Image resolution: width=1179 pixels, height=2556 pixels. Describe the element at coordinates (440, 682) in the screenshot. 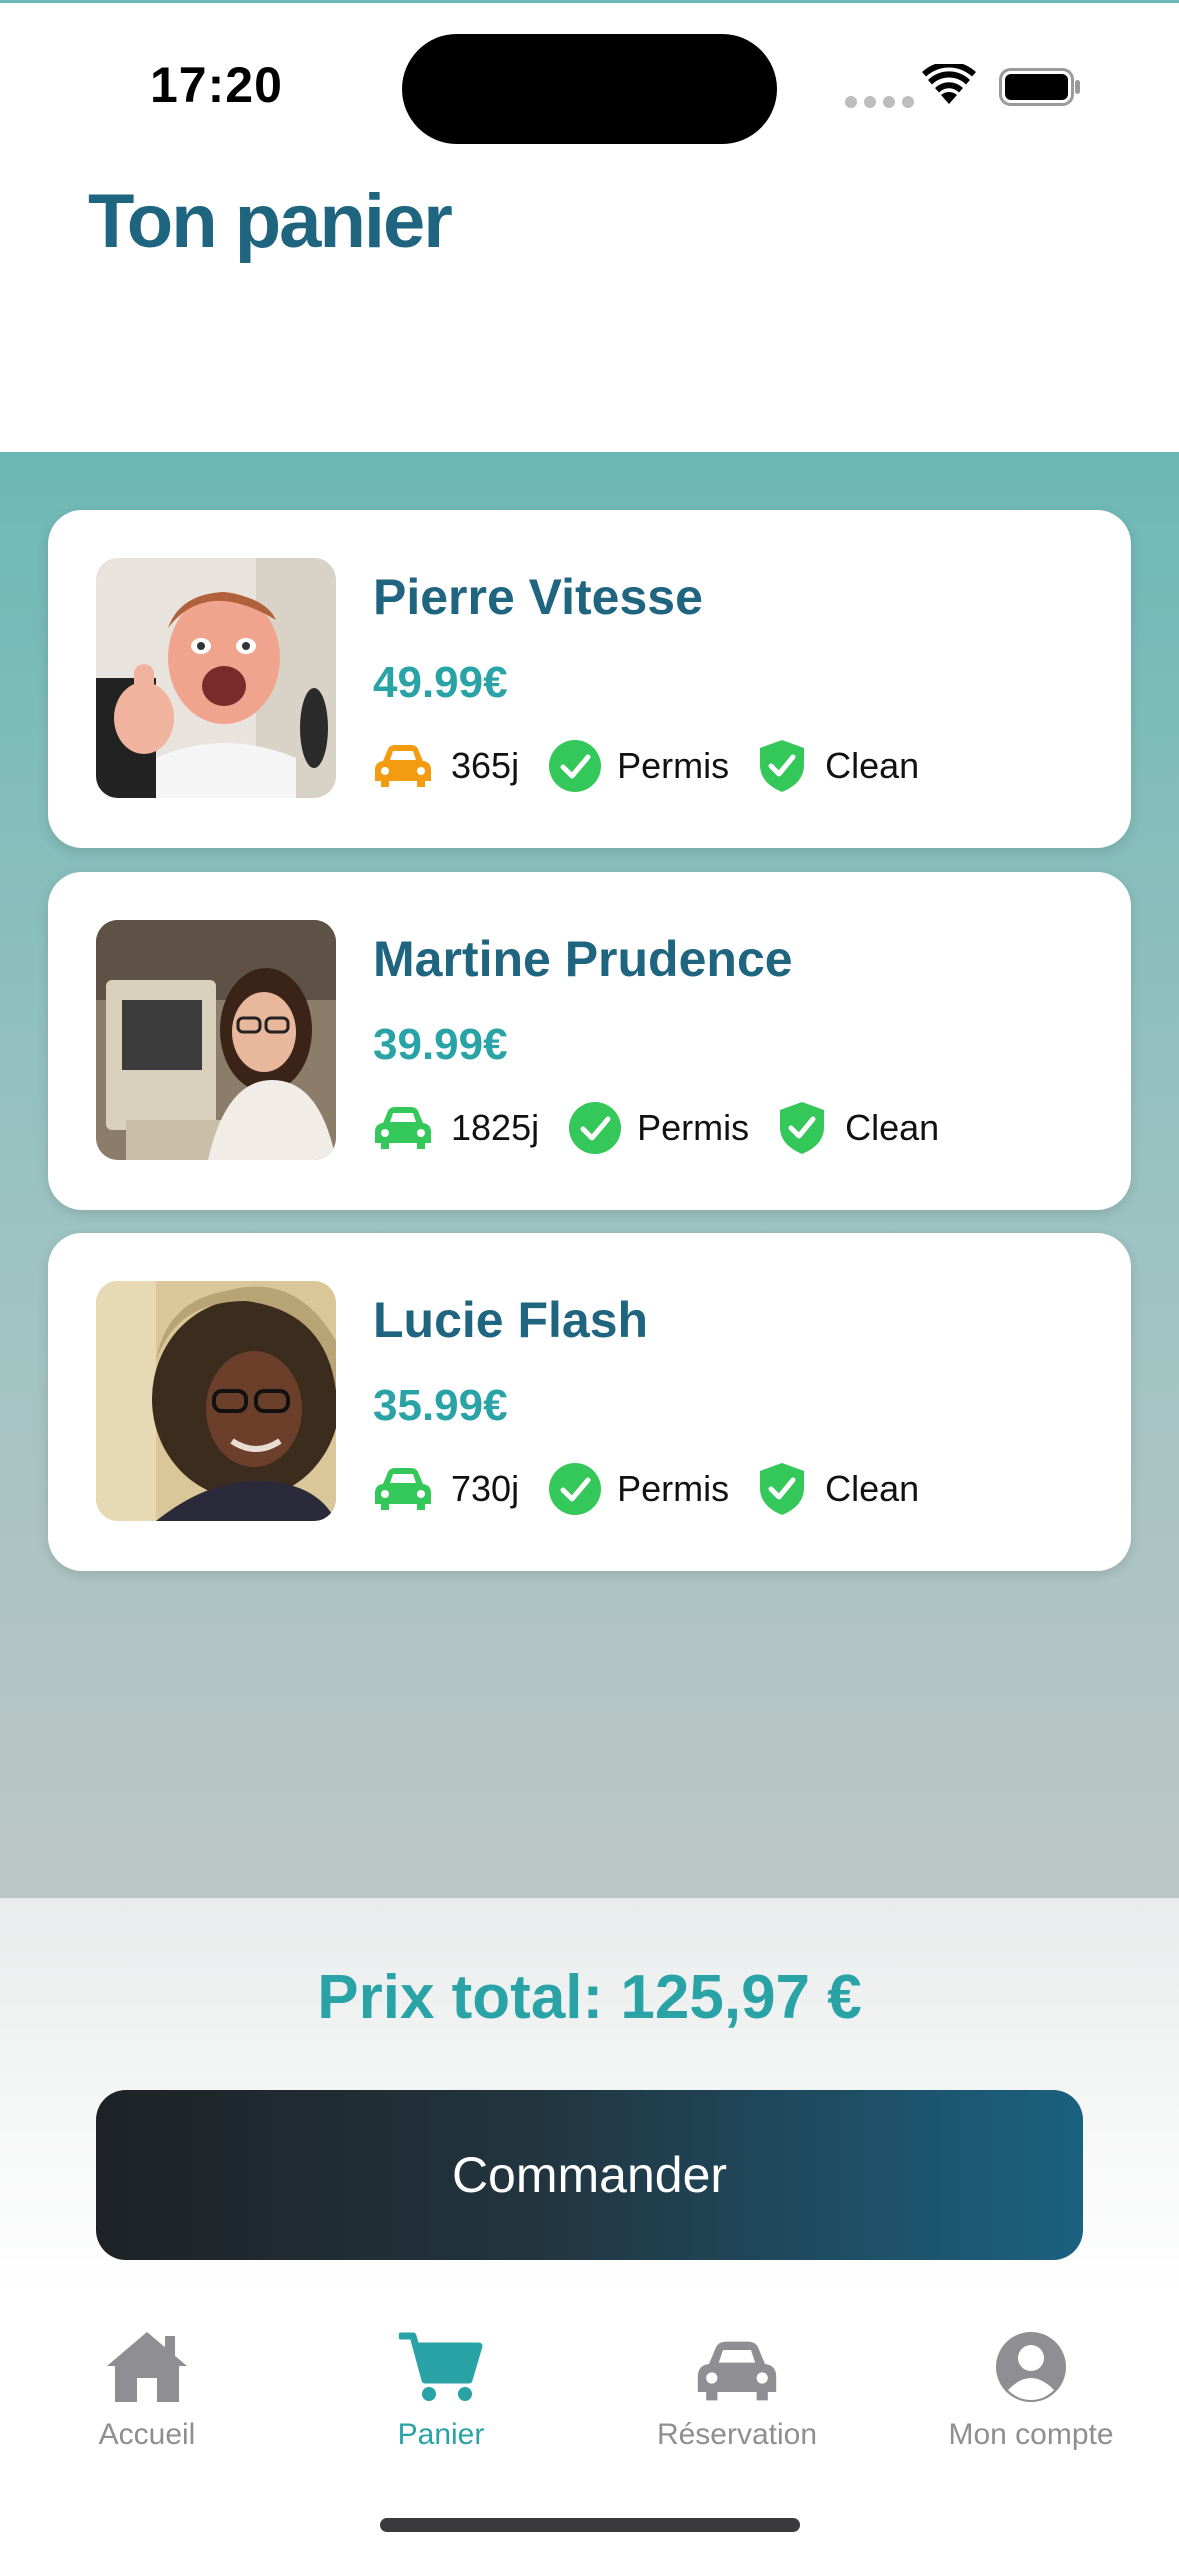

I see `item-price: 49.99€` at that location.